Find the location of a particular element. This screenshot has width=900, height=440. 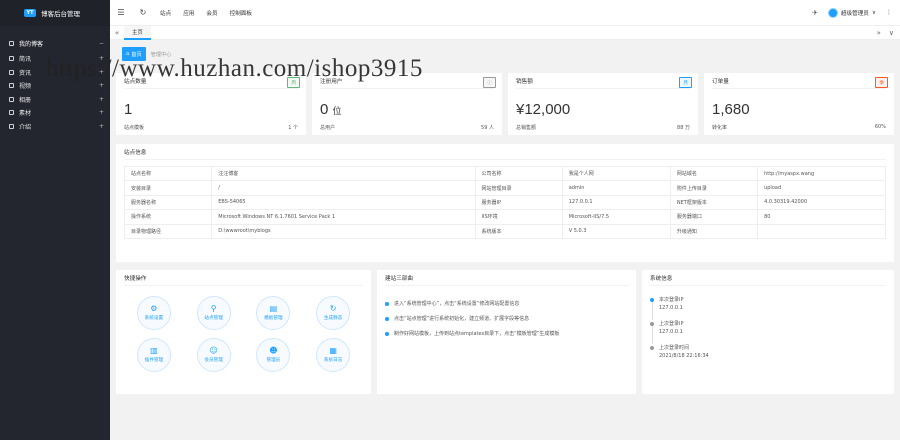

quick-action-button: ▤ 模板管理 is located at coordinates (273, 313).